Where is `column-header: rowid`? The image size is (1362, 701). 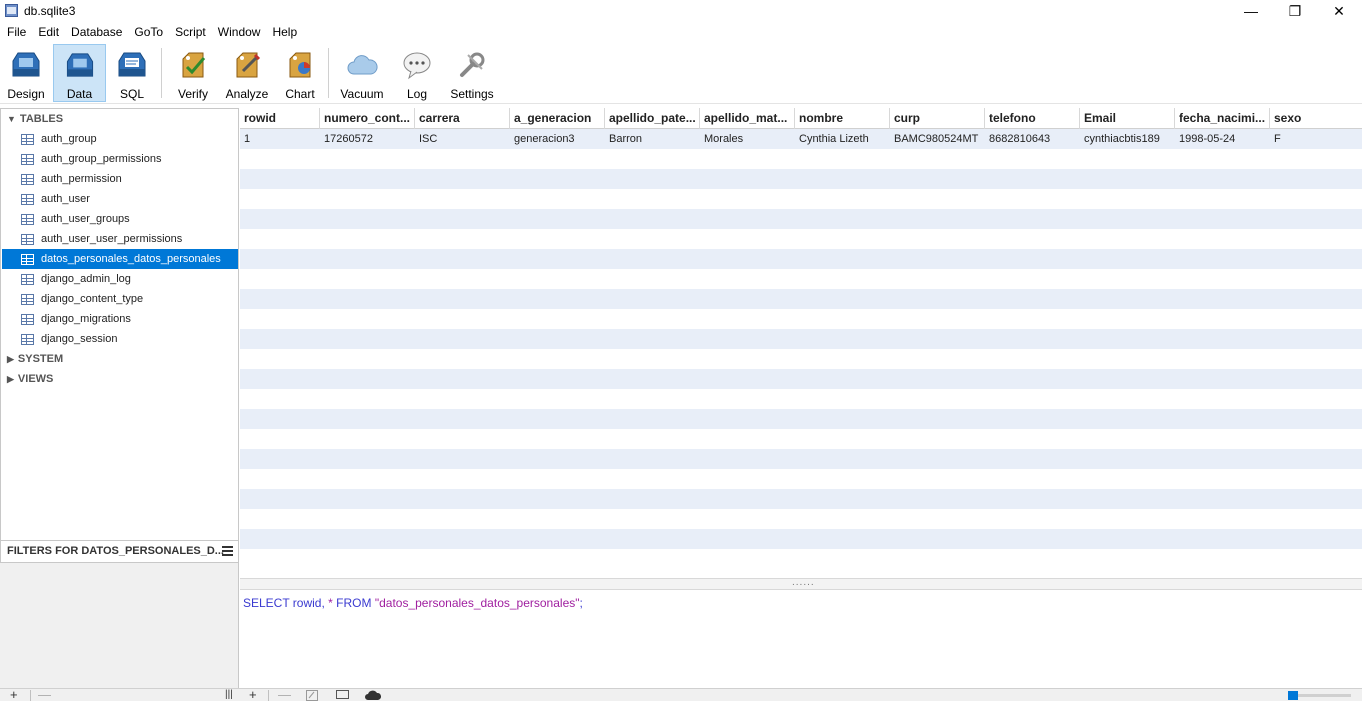
column-header: rowid is located at coordinates (280, 118).